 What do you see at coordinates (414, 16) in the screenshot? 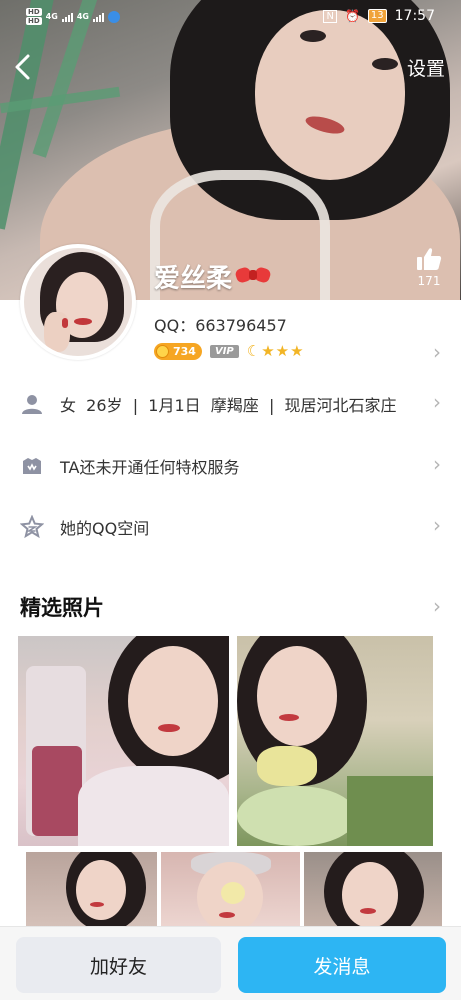
I see `clock: 17:57` at bounding box center [414, 16].